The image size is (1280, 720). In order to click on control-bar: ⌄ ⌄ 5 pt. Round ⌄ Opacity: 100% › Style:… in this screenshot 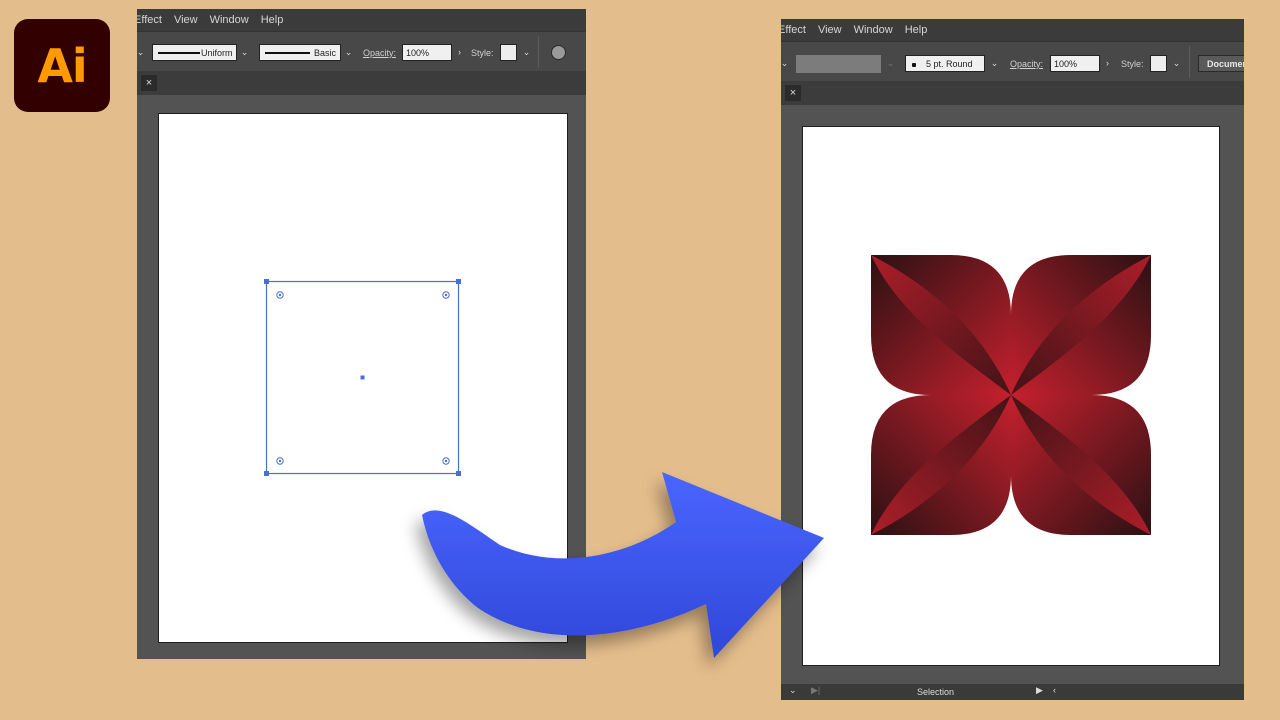, I will do `click(1012, 61)`.